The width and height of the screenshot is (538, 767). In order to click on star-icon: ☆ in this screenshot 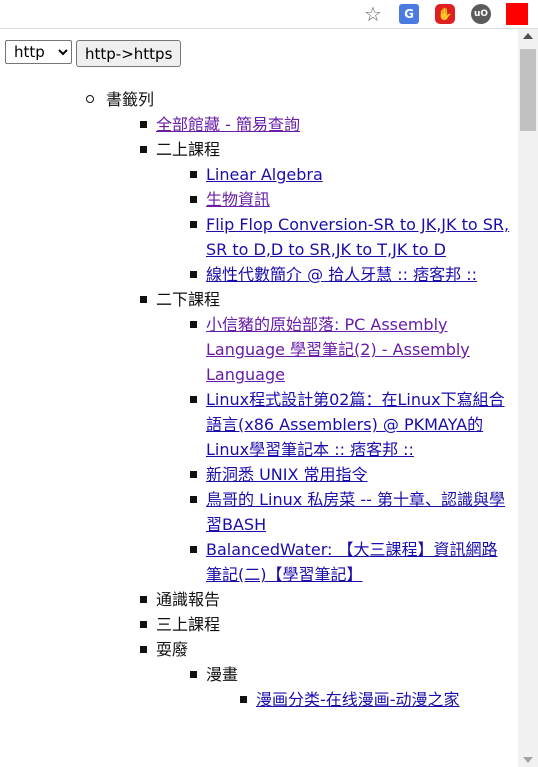, I will do `click(373, 14)`.